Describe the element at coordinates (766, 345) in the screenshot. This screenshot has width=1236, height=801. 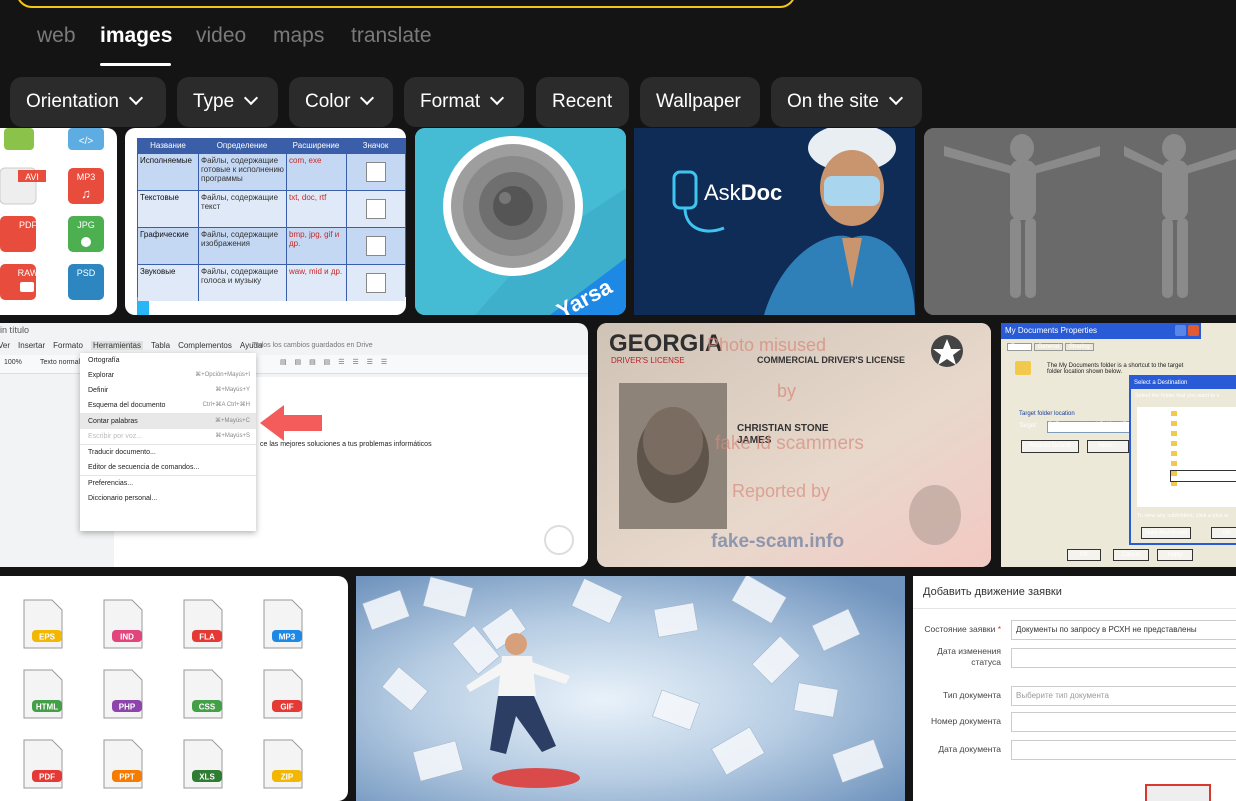
I see `watermark-1: Photo misused` at that location.